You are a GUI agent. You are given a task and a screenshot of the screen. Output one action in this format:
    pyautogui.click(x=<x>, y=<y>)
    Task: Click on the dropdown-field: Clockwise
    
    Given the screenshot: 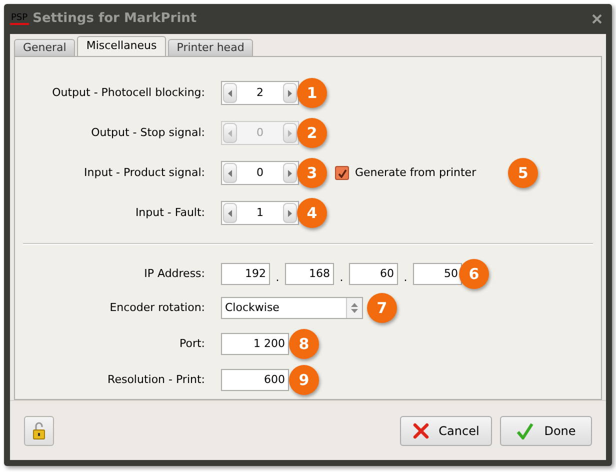 What is the action you would take?
    pyautogui.click(x=292, y=308)
    